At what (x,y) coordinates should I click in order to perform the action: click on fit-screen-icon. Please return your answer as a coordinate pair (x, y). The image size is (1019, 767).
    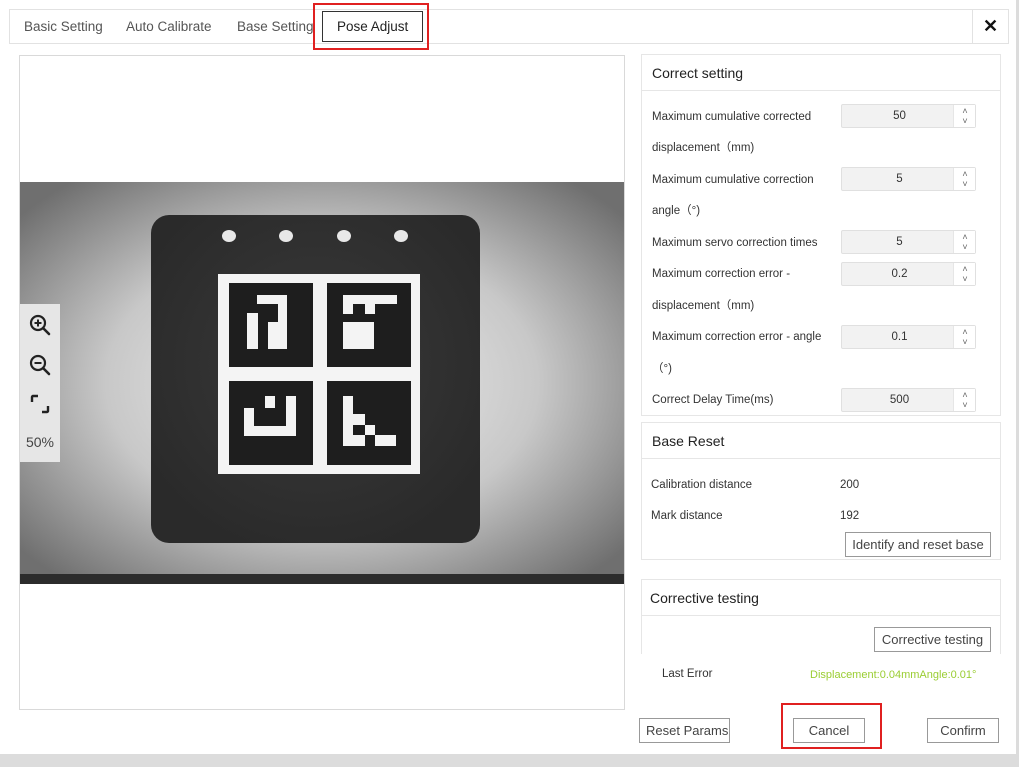
    Looking at the image, I should click on (40, 404).